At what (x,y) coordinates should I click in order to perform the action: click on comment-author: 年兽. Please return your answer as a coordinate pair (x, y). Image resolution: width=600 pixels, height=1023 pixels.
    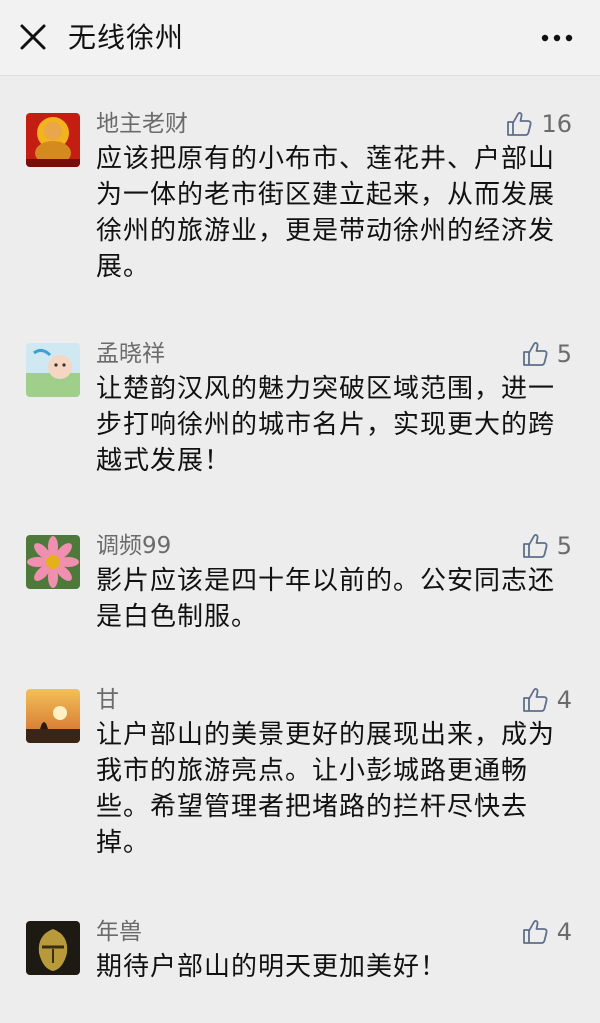
    Looking at the image, I should click on (119, 932).